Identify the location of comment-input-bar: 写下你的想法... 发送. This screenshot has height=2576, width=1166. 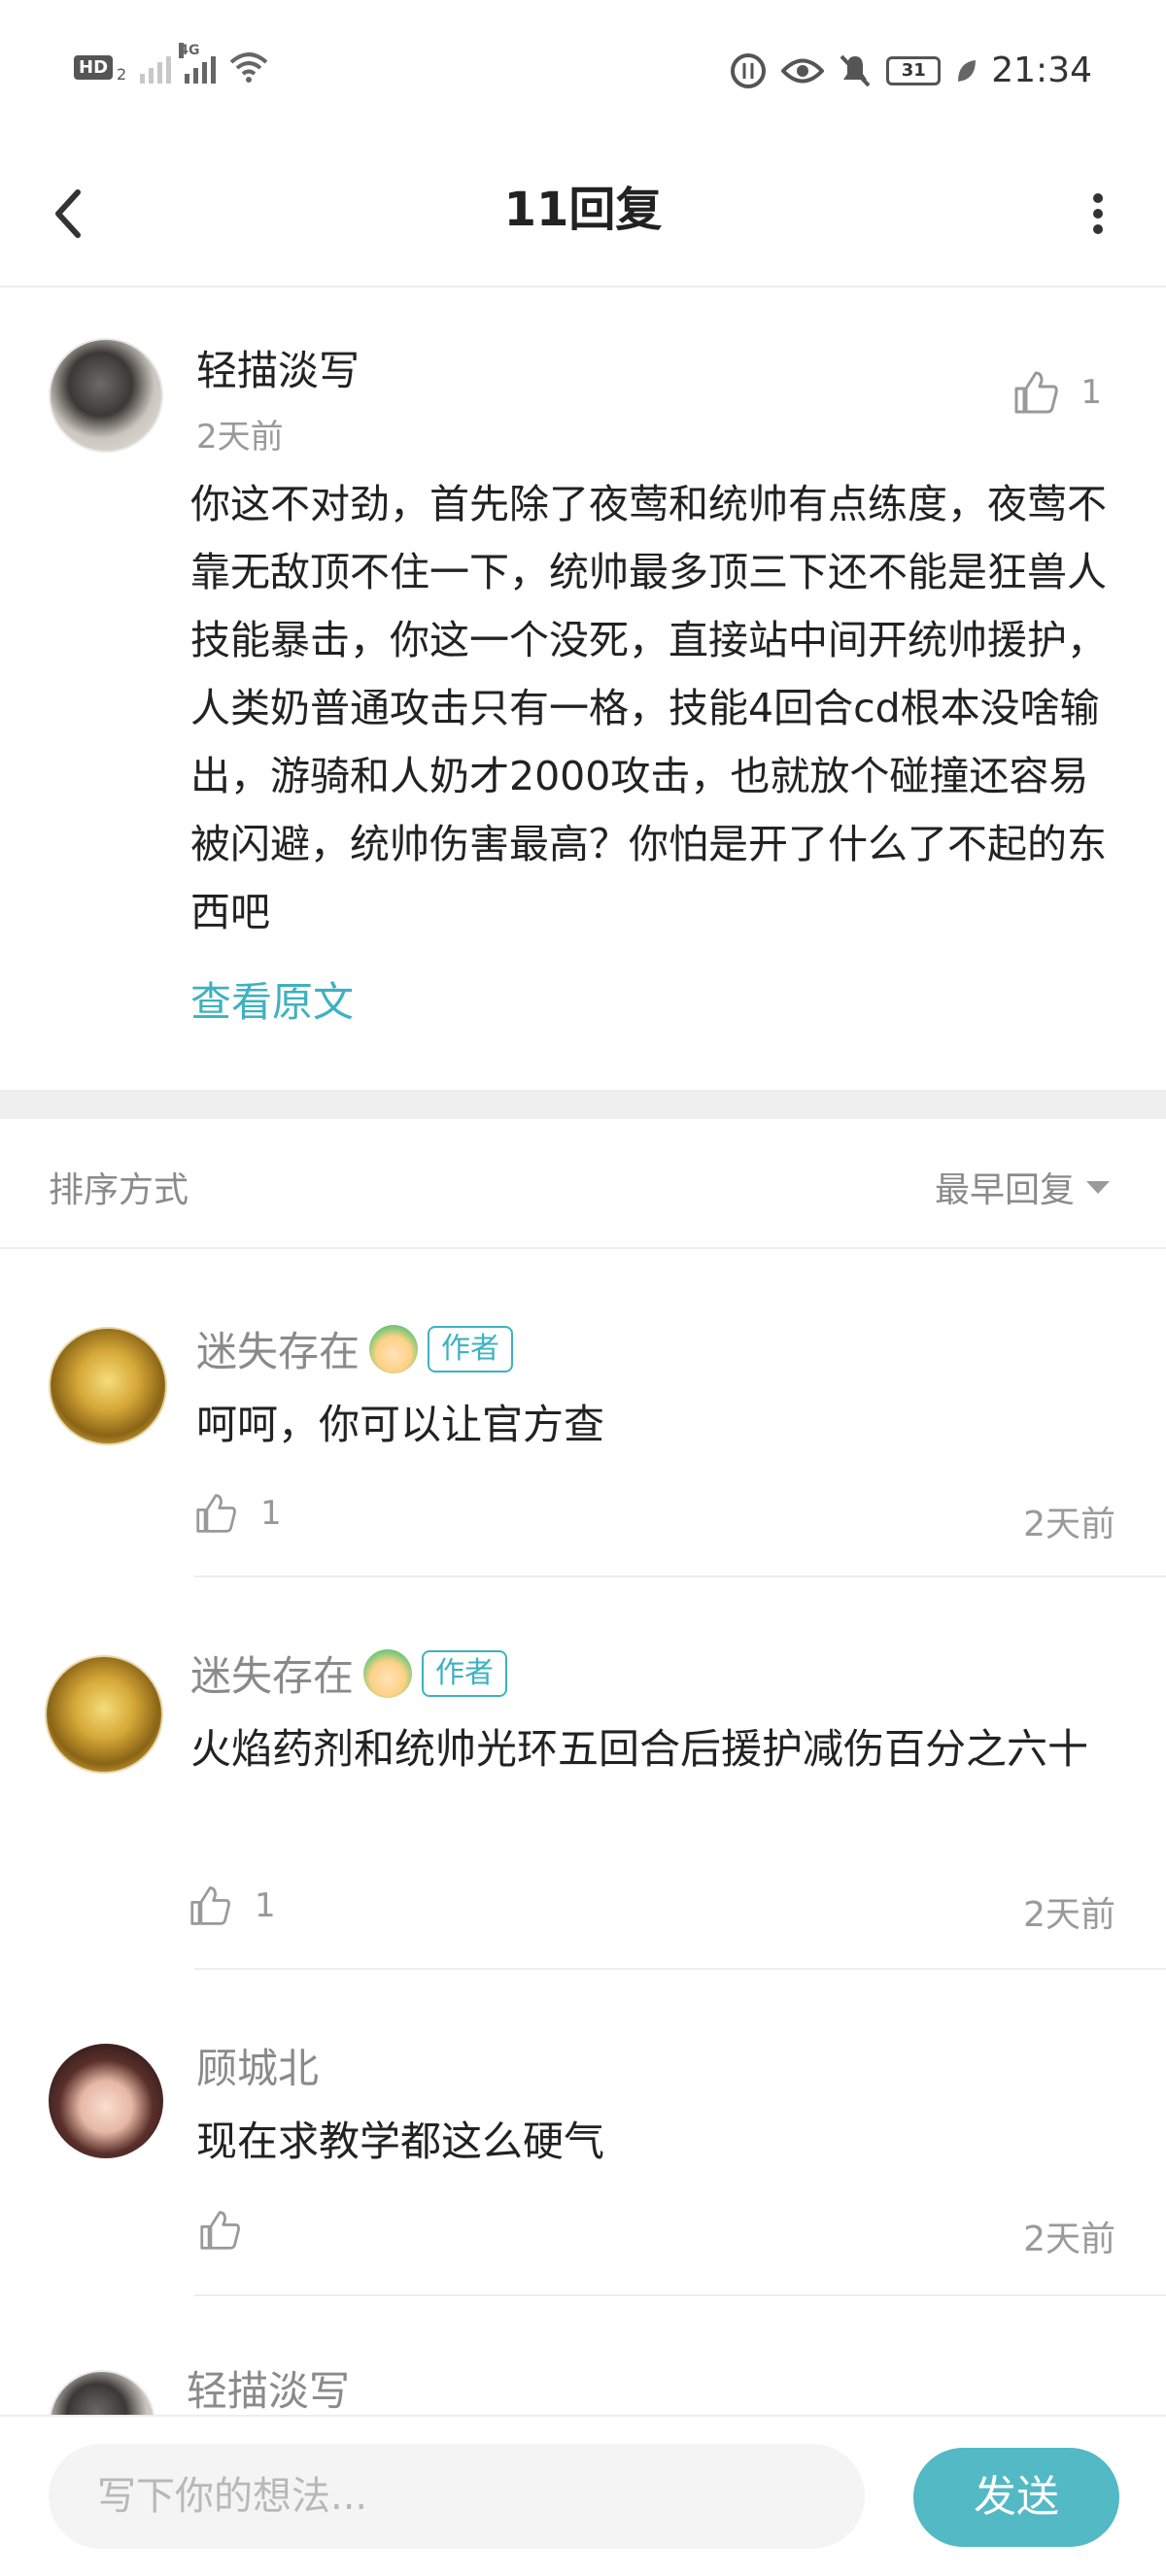
(583, 2495).